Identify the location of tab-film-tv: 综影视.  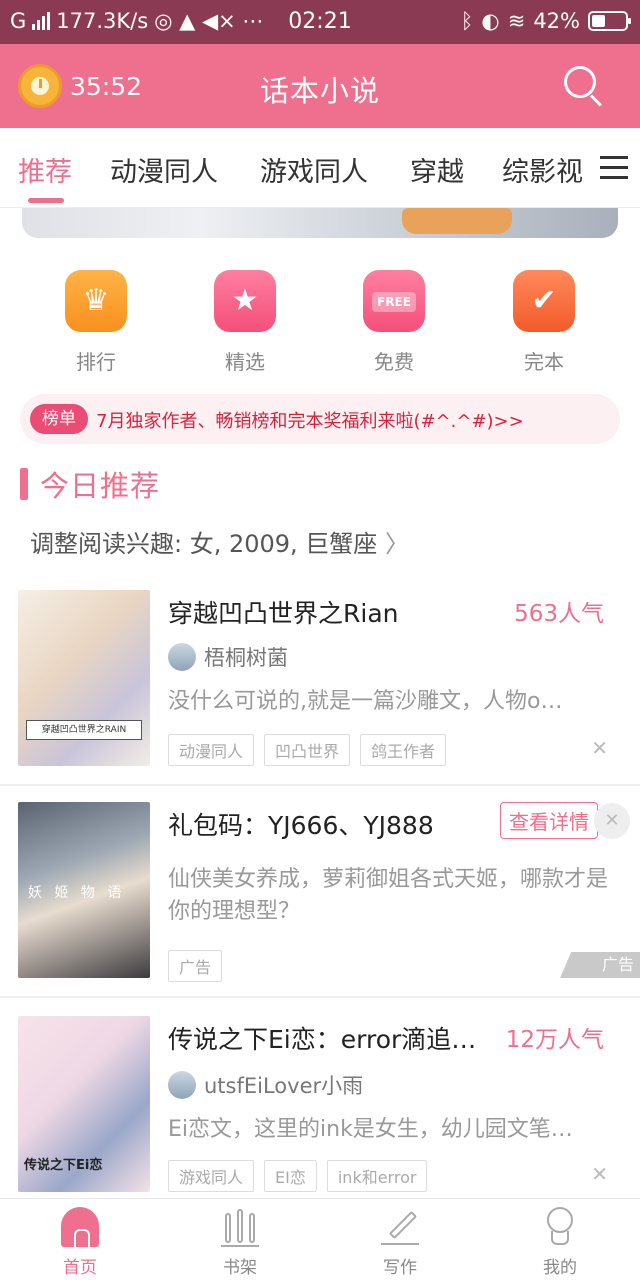
(542, 169).